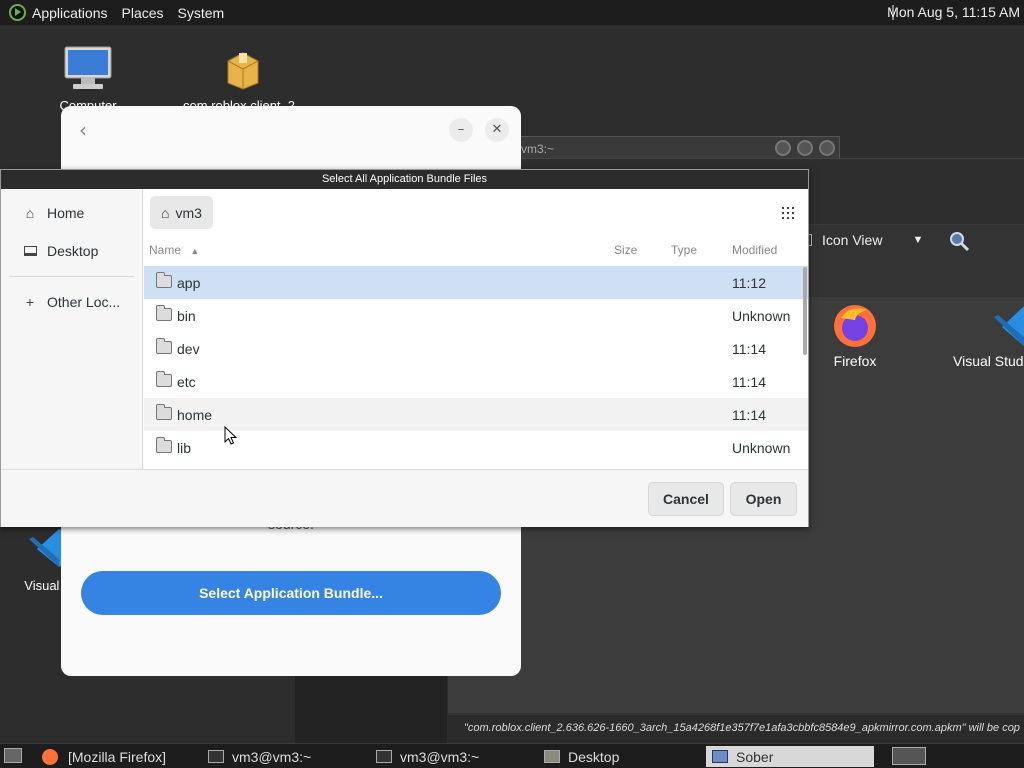  Describe the element at coordinates (686, 499) in the screenshot. I see `cancel-button: Cancel` at that location.